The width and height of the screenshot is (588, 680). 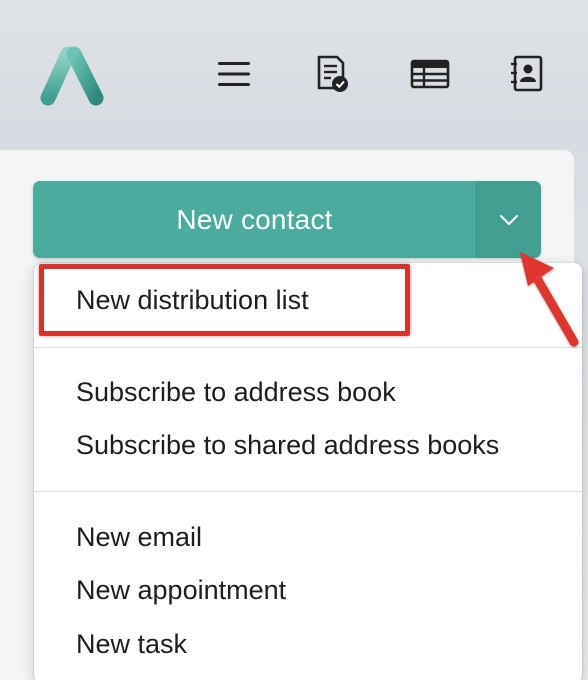 I want to click on chevron-down-icon, so click(x=509, y=219).